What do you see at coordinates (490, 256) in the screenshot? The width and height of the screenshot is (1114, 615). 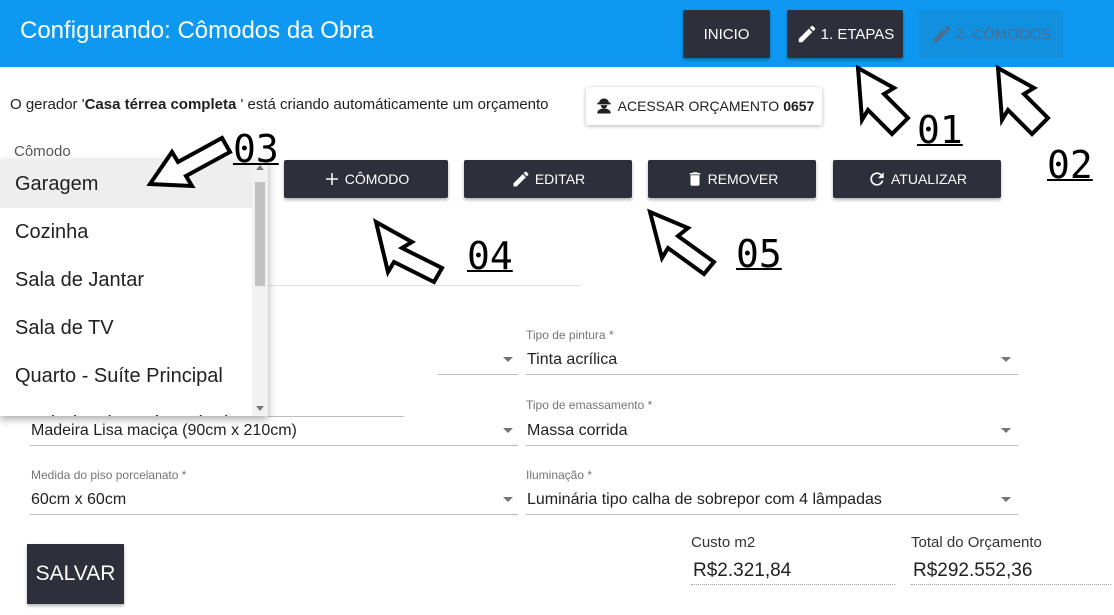 I see `annotation-label: 04` at bounding box center [490, 256].